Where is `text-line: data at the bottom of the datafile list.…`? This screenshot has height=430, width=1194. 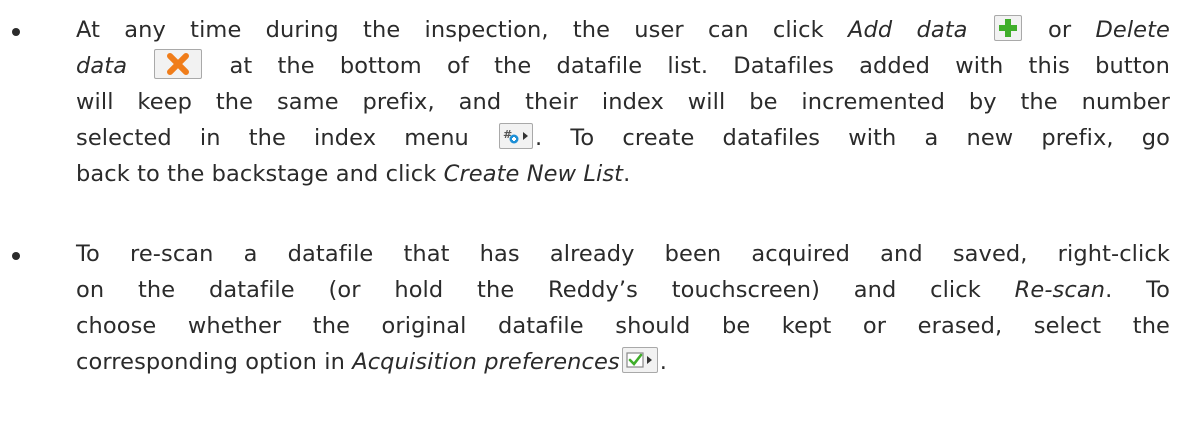 text-line: data at the bottom of the datafile list.… is located at coordinates (623, 66).